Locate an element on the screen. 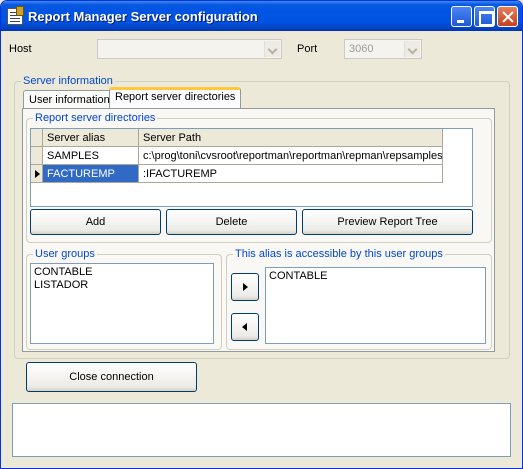 Image resolution: width=523 pixels, height=469 pixels. tab-user-information: User information is located at coordinates (69, 100).